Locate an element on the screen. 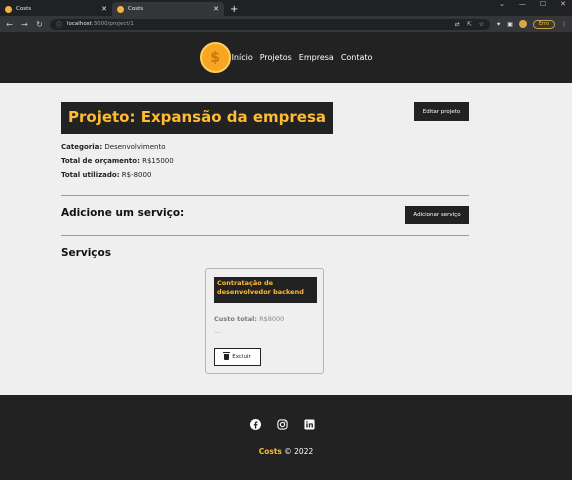 The image size is (572, 480). add-service-title: Adicione um serviço: is located at coordinates (123, 213).